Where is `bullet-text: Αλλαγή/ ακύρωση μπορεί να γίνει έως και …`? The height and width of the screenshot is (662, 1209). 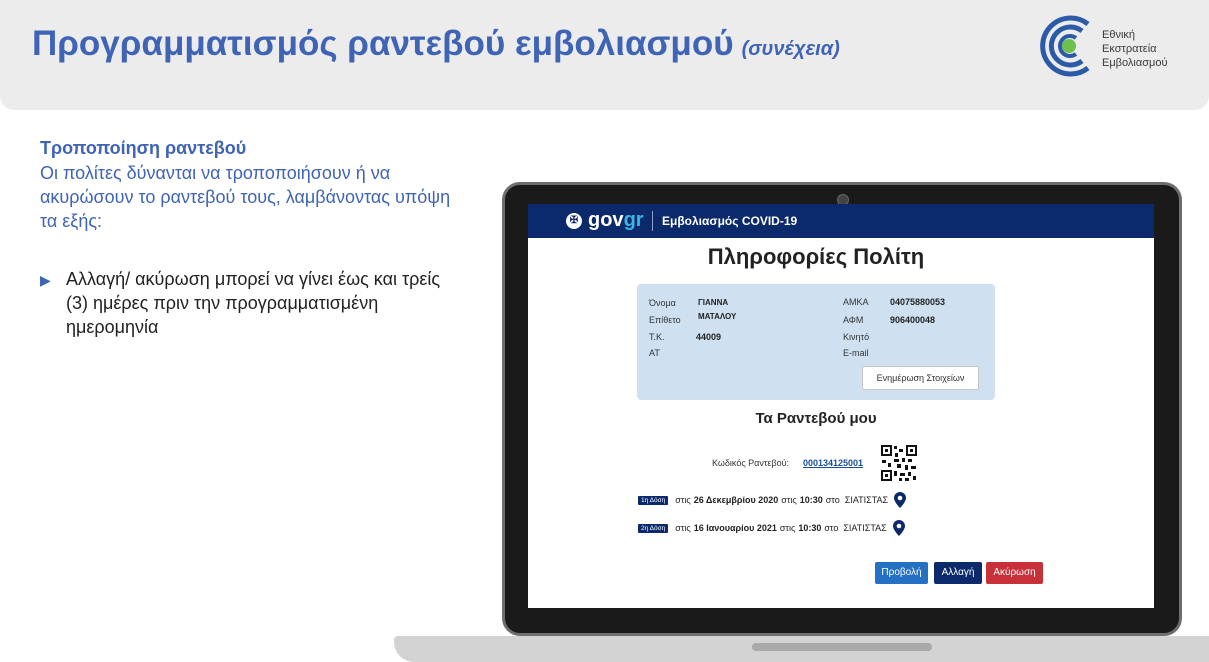 bullet-text: Αλλαγή/ ακύρωση μπορεί να γίνει έως και … is located at coordinates (253, 303).